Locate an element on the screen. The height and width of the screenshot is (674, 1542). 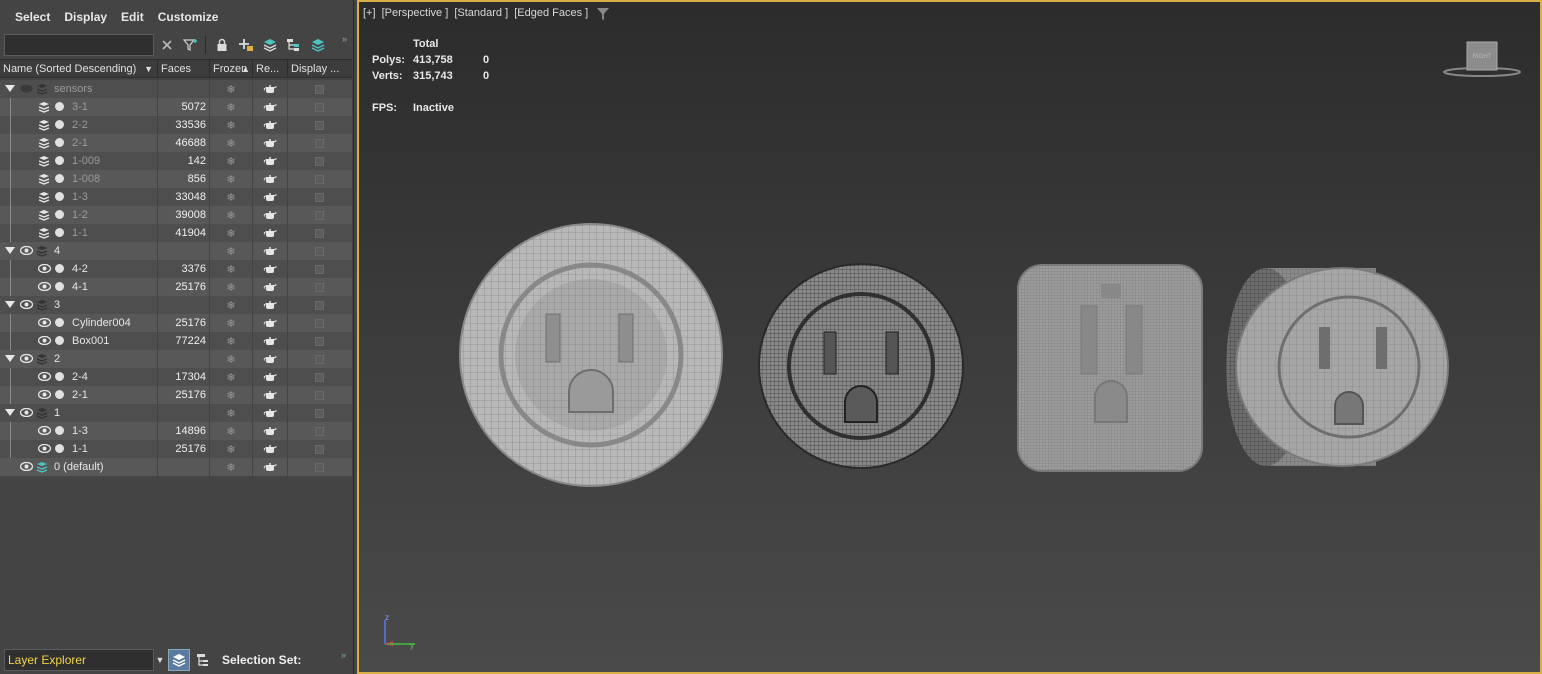
object-label: Box001 is located at coordinates (90, 341).